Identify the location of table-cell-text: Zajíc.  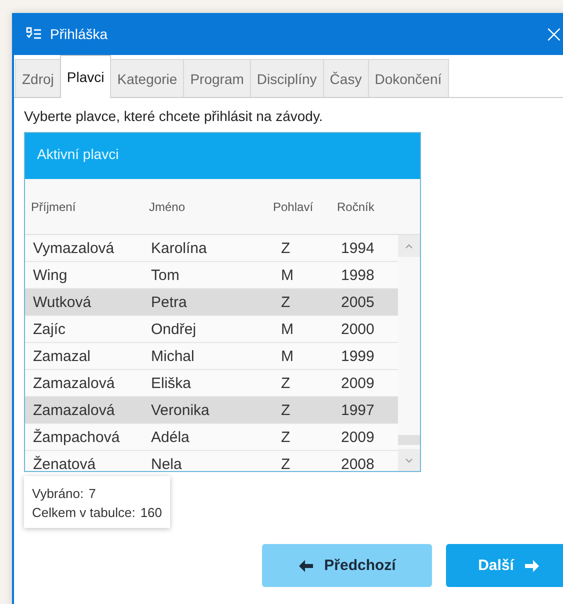
(50, 329).